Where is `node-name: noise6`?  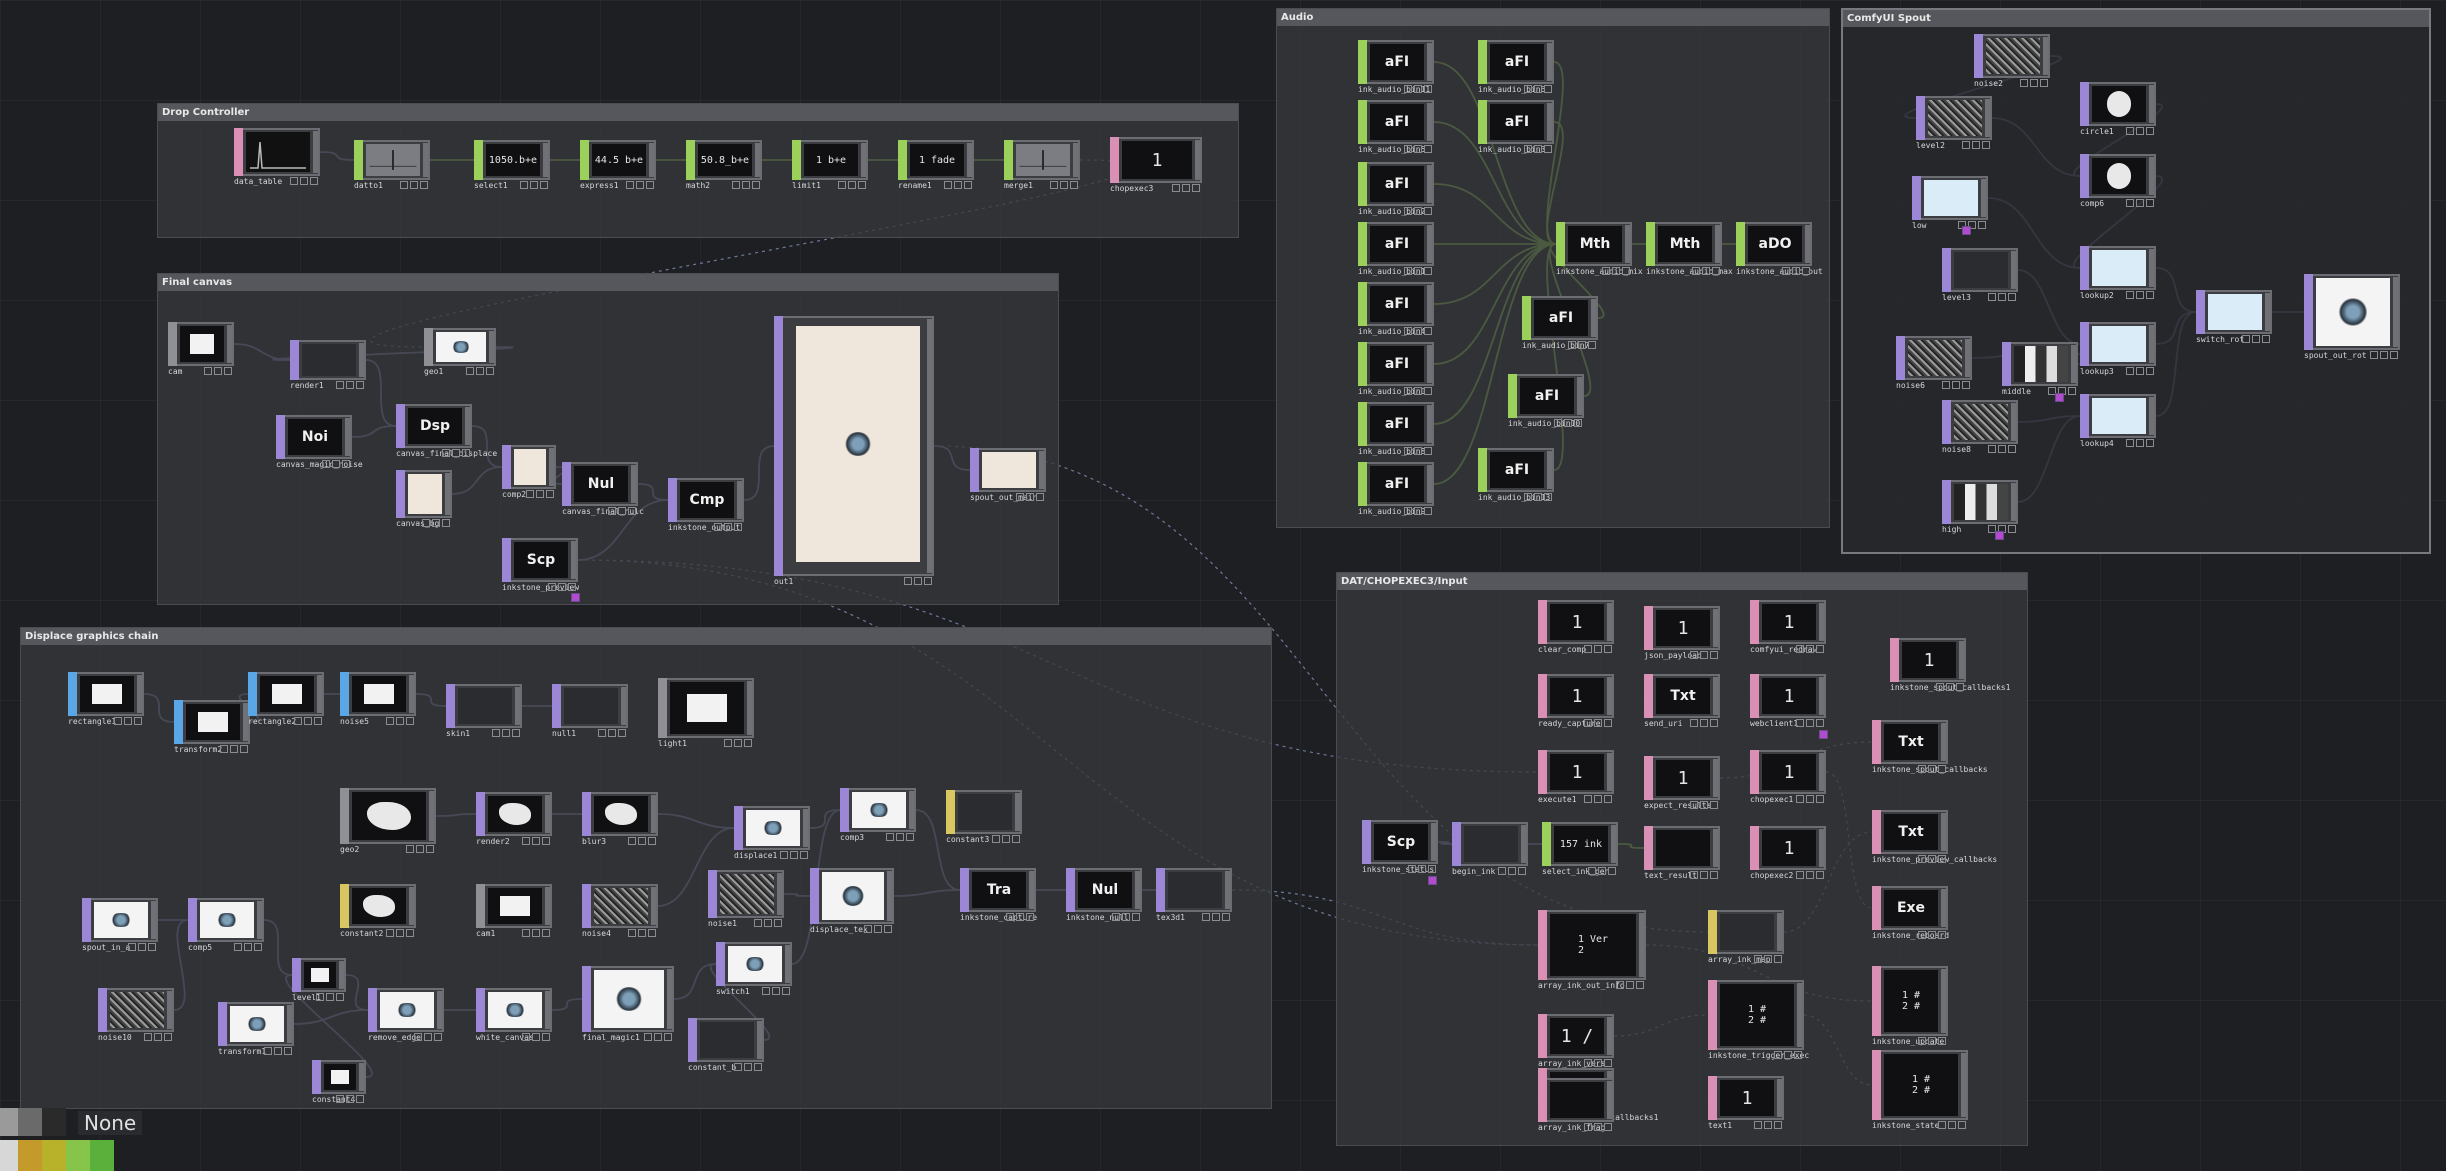 node-name: noise6 is located at coordinates (1910, 385).